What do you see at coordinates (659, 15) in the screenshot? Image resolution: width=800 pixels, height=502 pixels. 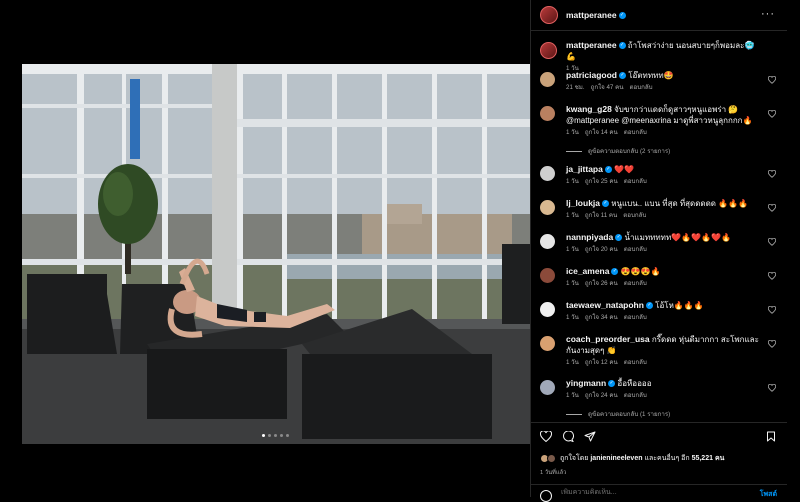 I see `post-header: mattperanee ✓ ···` at bounding box center [659, 15].